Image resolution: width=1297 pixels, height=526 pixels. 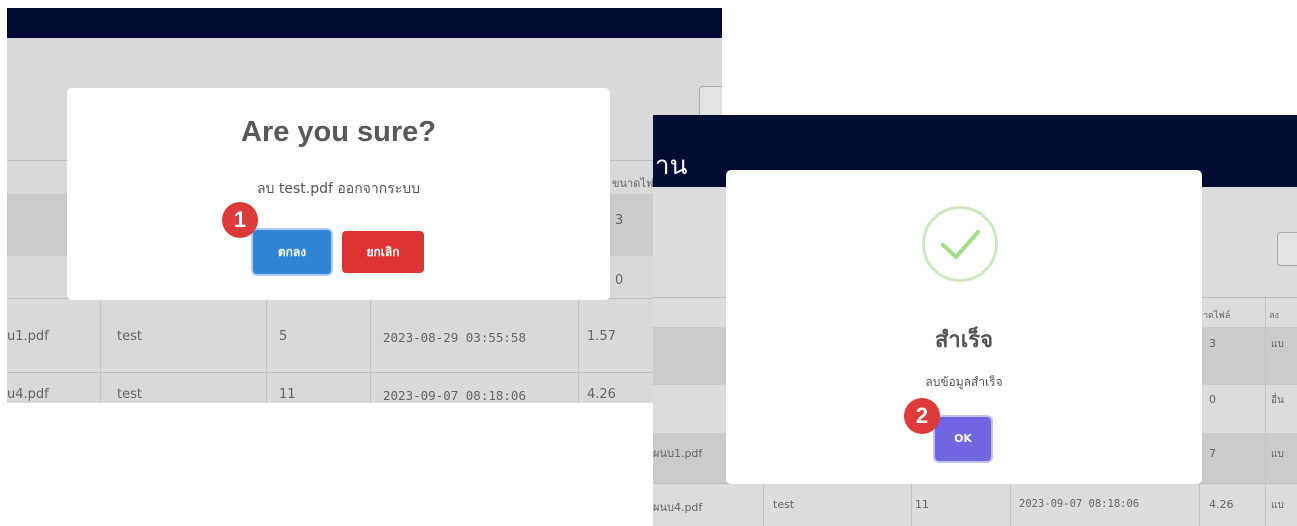 What do you see at coordinates (601, 336) in the screenshot?
I see `cell-size: 1.57` at bounding box center [601, 336].